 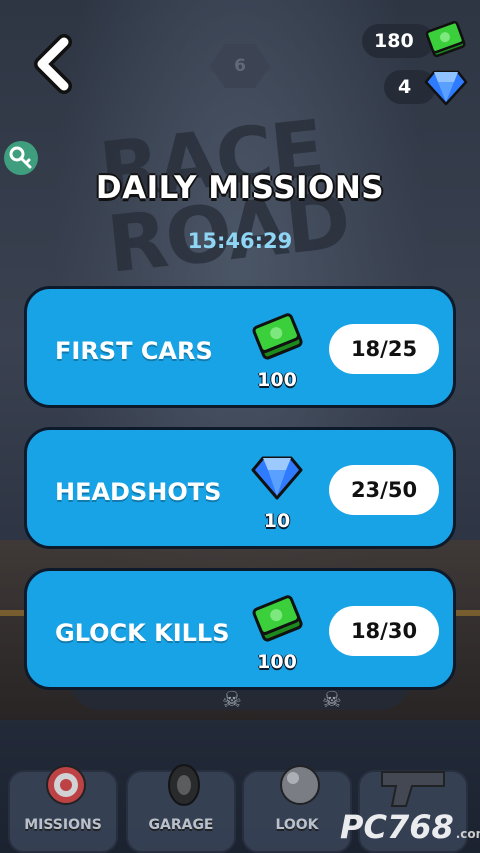 What do you see at coordinates (63, 809) in the screenshot?
I see `tab-missions: MISSIONS` at bounding box center [63, 809].